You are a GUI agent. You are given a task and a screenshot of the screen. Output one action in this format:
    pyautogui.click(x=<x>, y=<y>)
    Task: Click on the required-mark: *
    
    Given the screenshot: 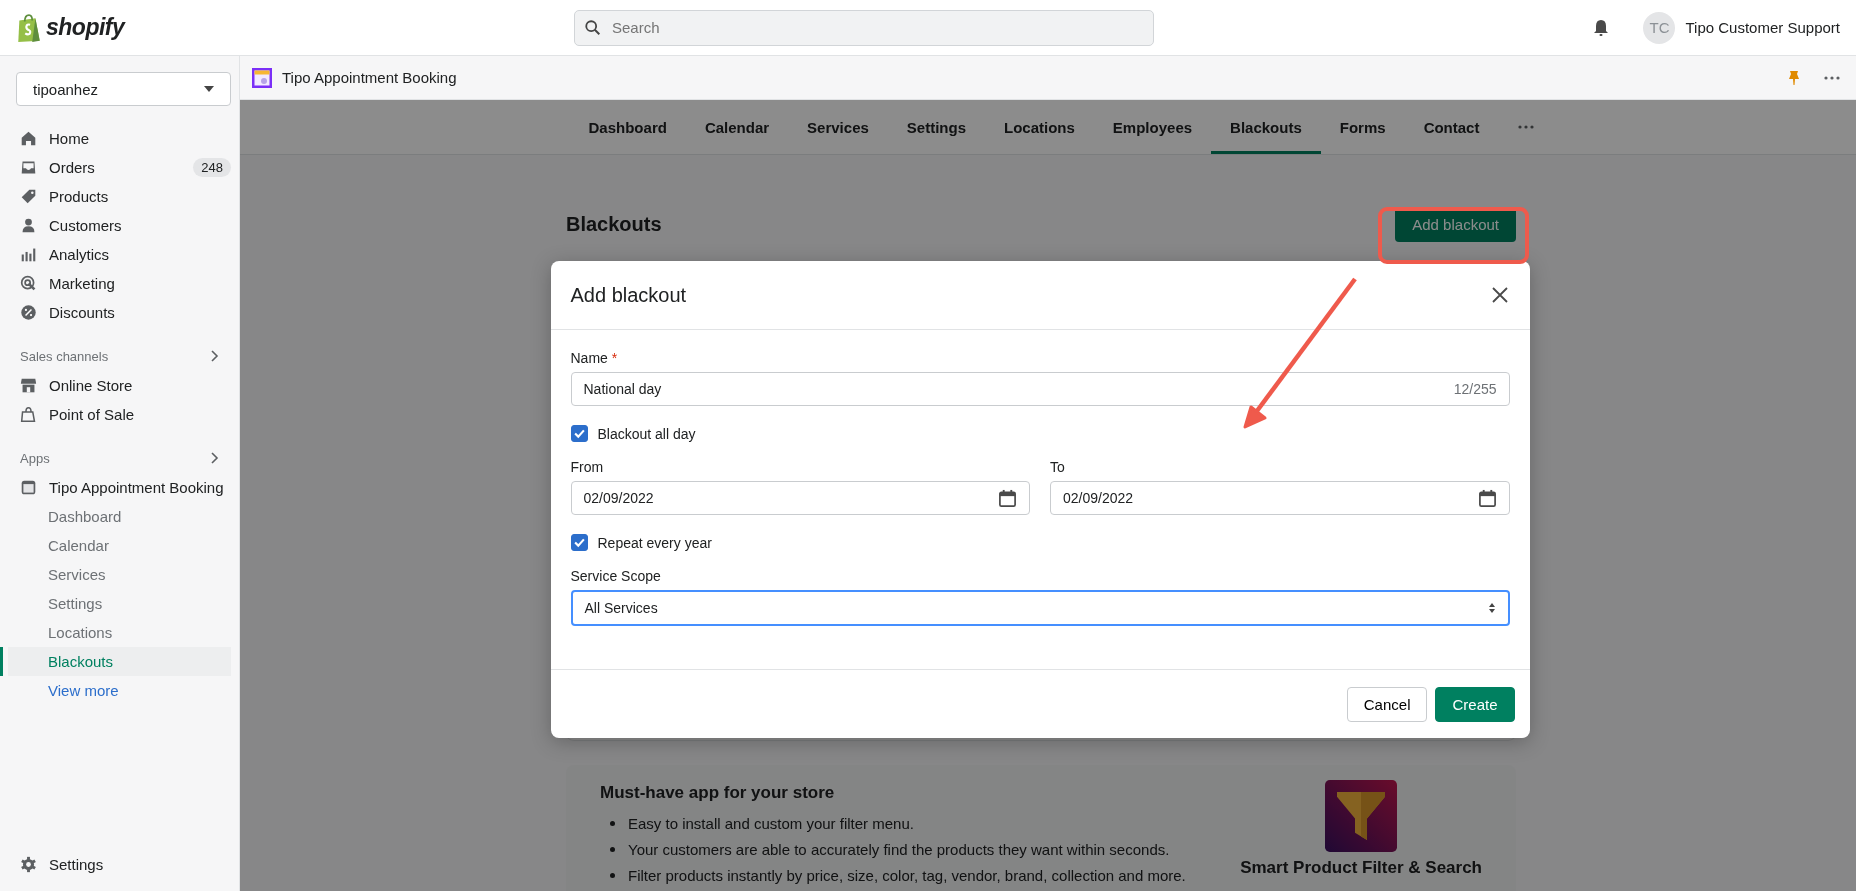 What is the action you would take?
    pyautogui.click(x=614, y=358)
    